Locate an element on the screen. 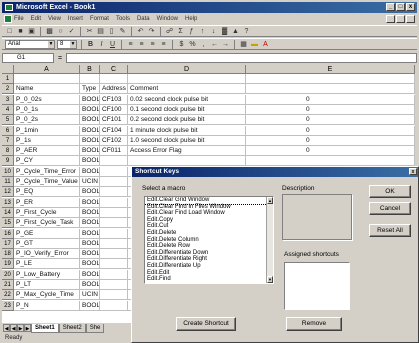 This screenshot has height=343, width=419. cell-a: P_Cycle_Time_Value is located at coordinates (47, 182).